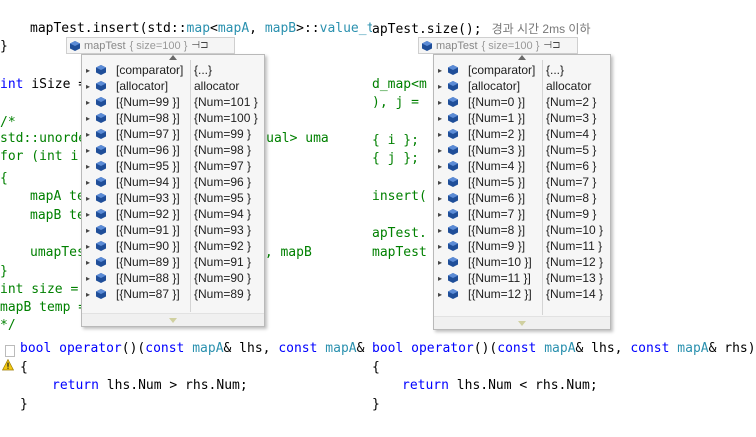 The image size is (756, 437). I want to click on datatip-row: ▸ [{Num=4 }] {Num=6 }, so click(522, 166).